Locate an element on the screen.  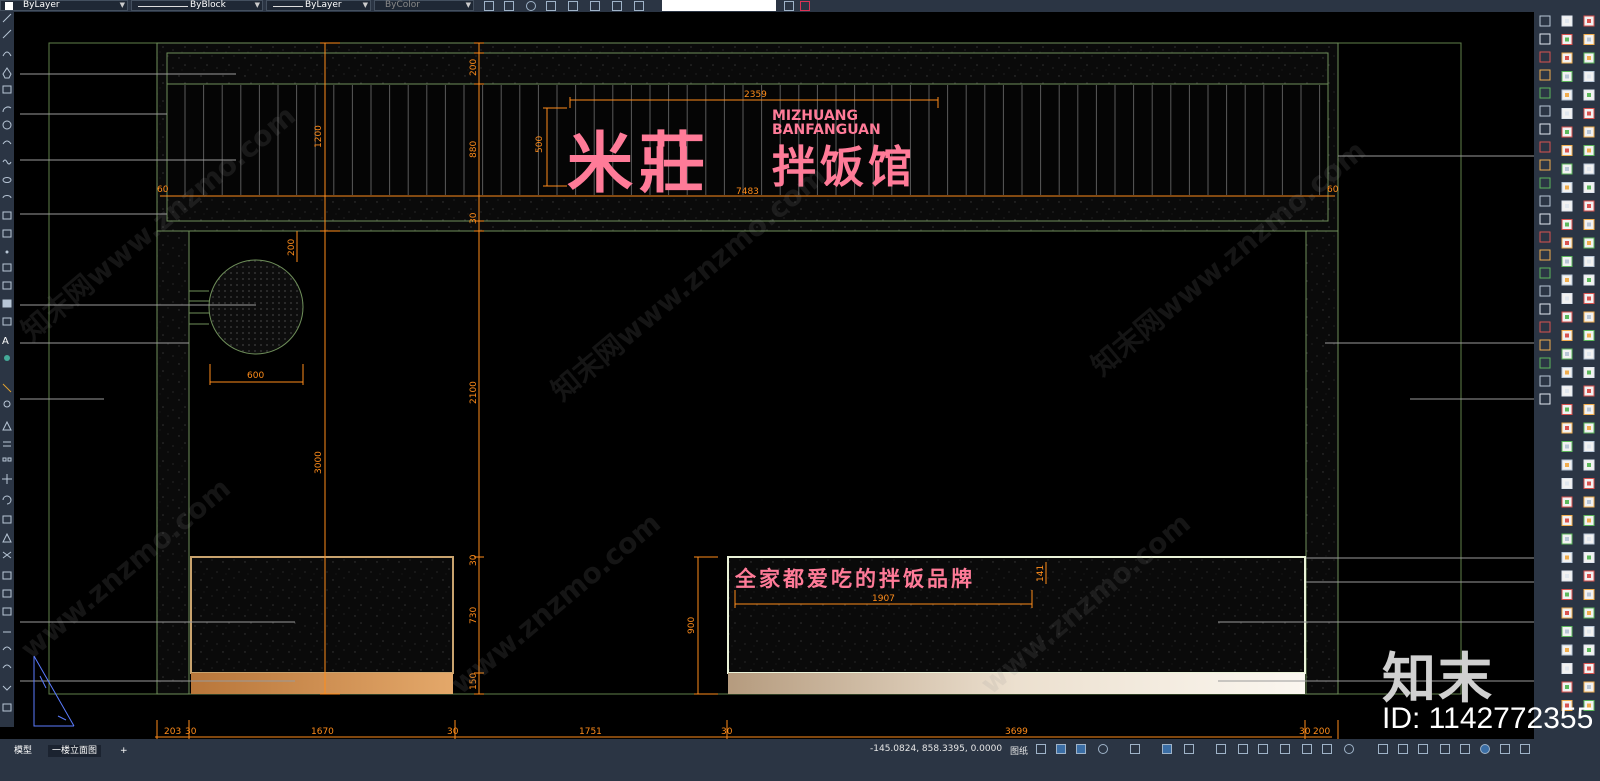
dim-fascia-width: 7483 is located at coordinates (747, 192).